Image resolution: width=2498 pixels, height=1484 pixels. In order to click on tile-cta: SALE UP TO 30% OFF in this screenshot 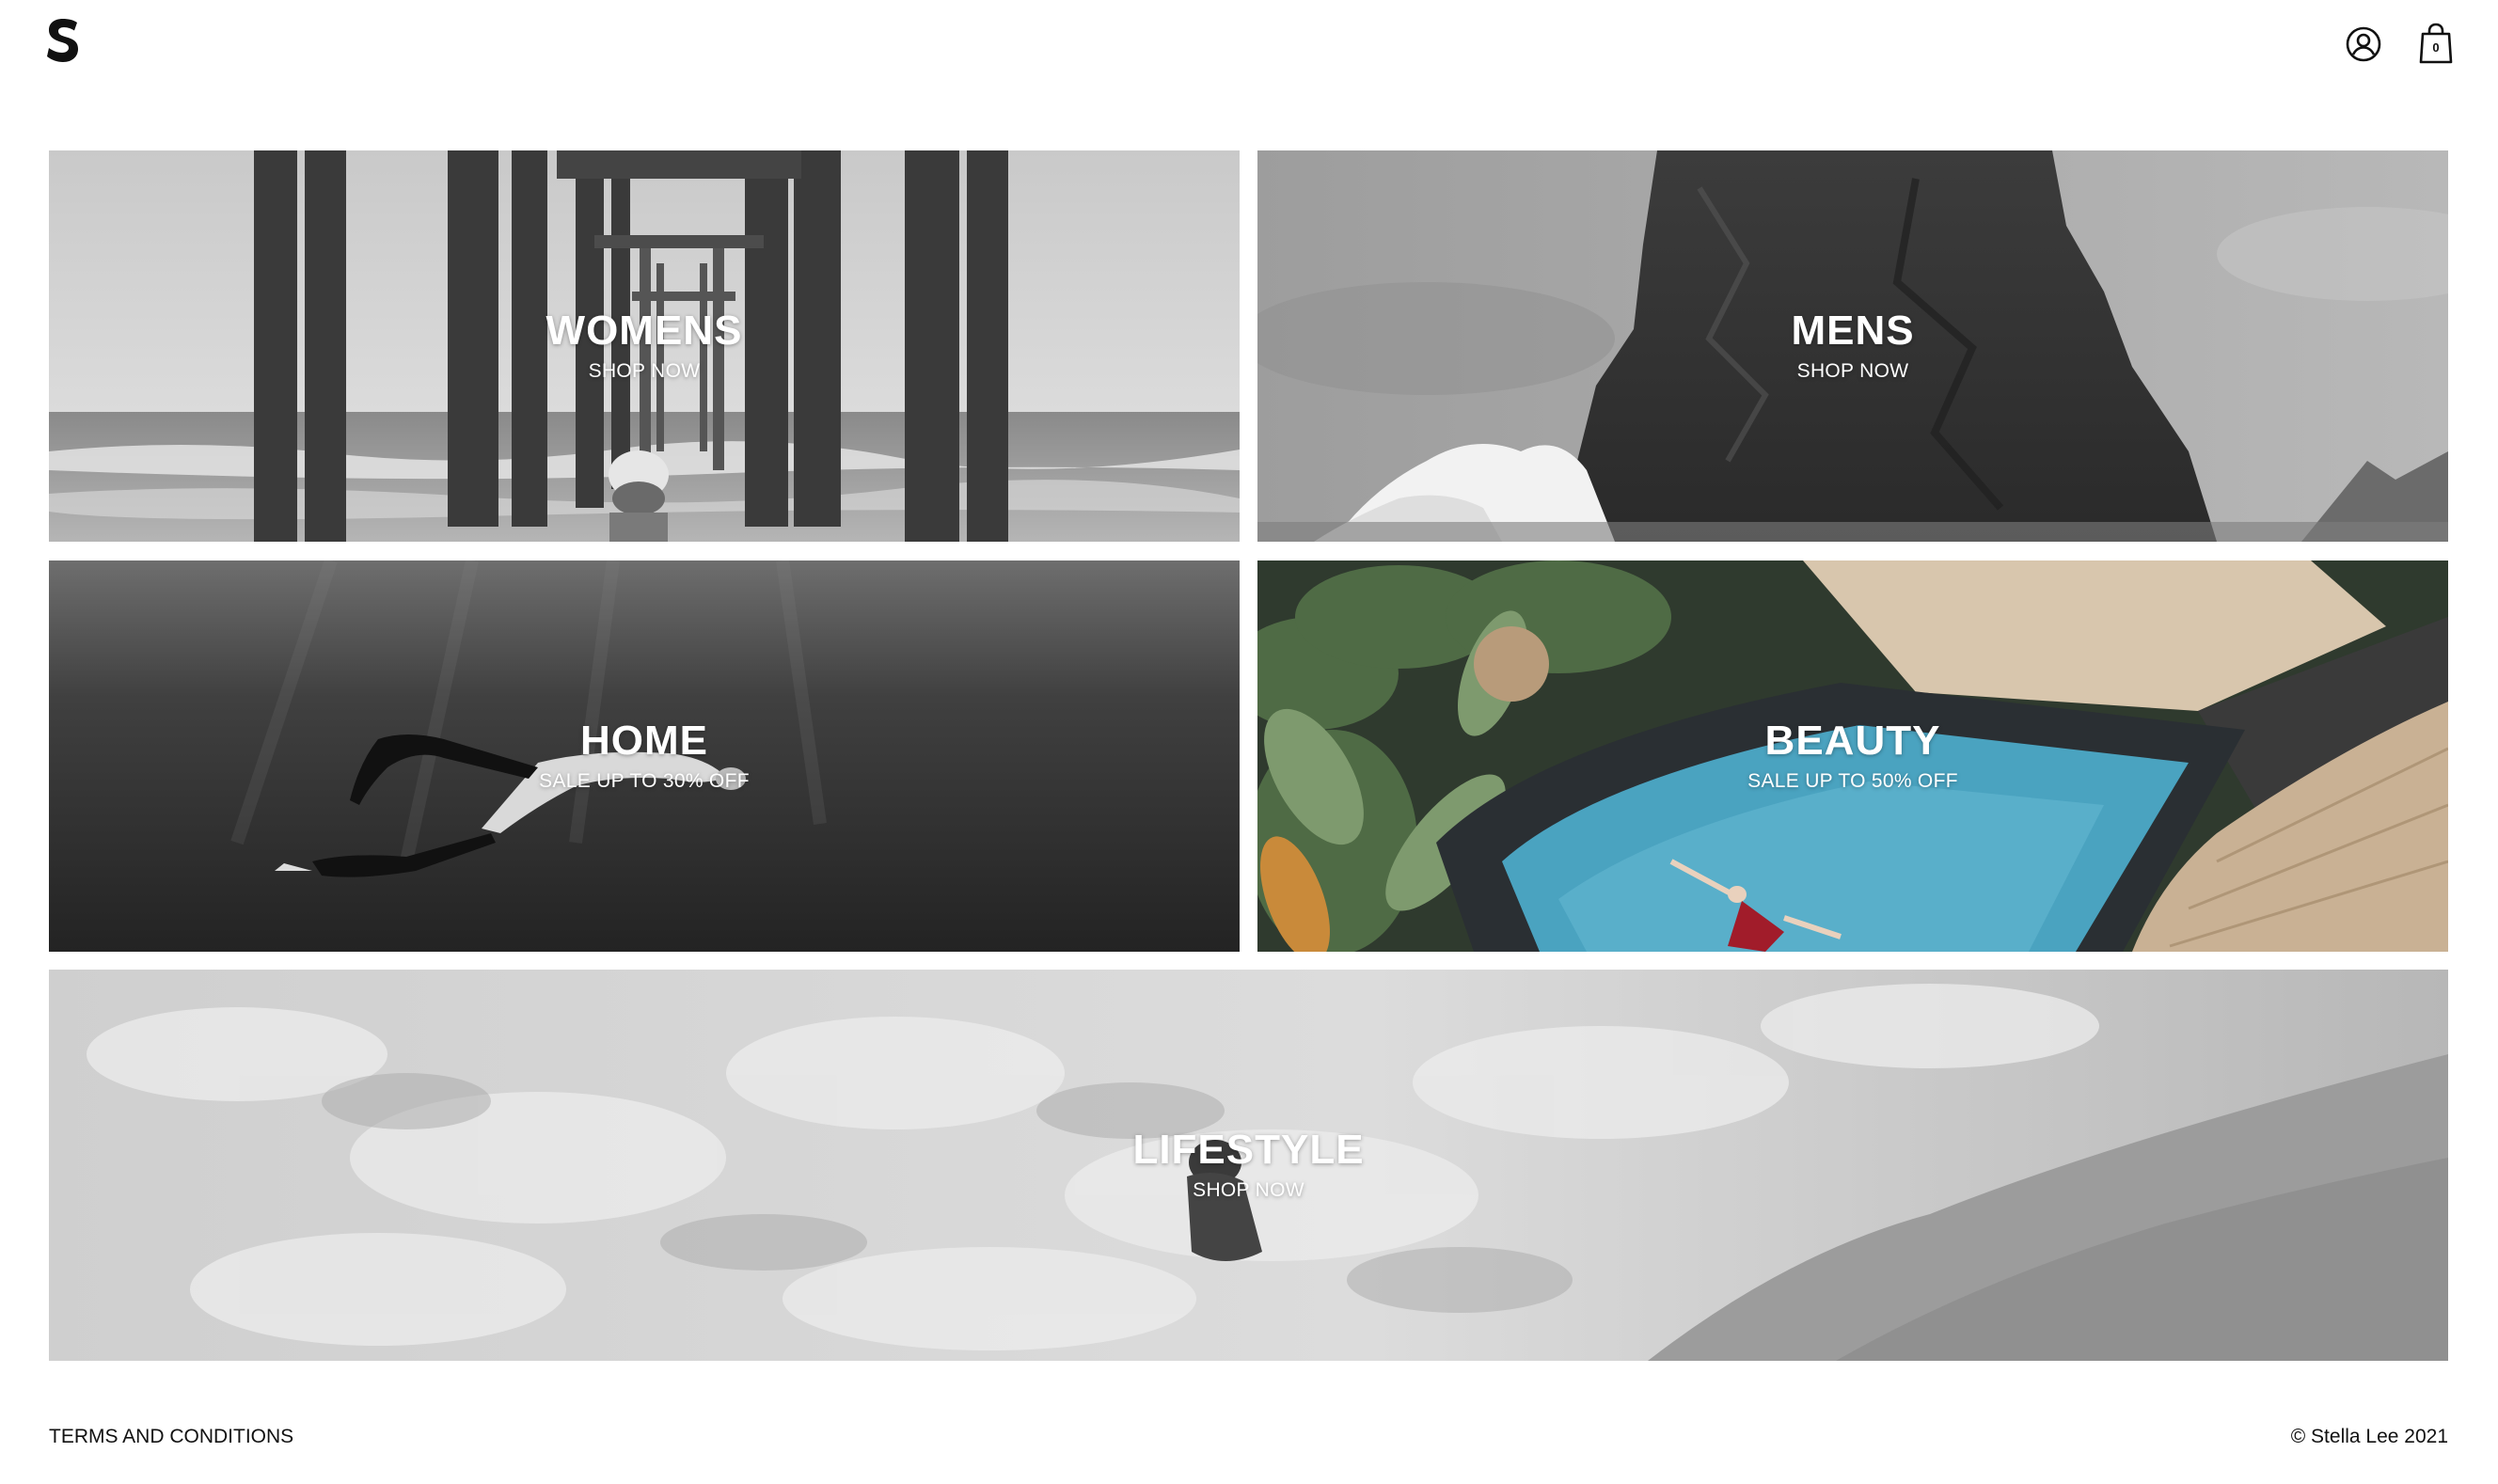, I will do `click(645, 781)`.